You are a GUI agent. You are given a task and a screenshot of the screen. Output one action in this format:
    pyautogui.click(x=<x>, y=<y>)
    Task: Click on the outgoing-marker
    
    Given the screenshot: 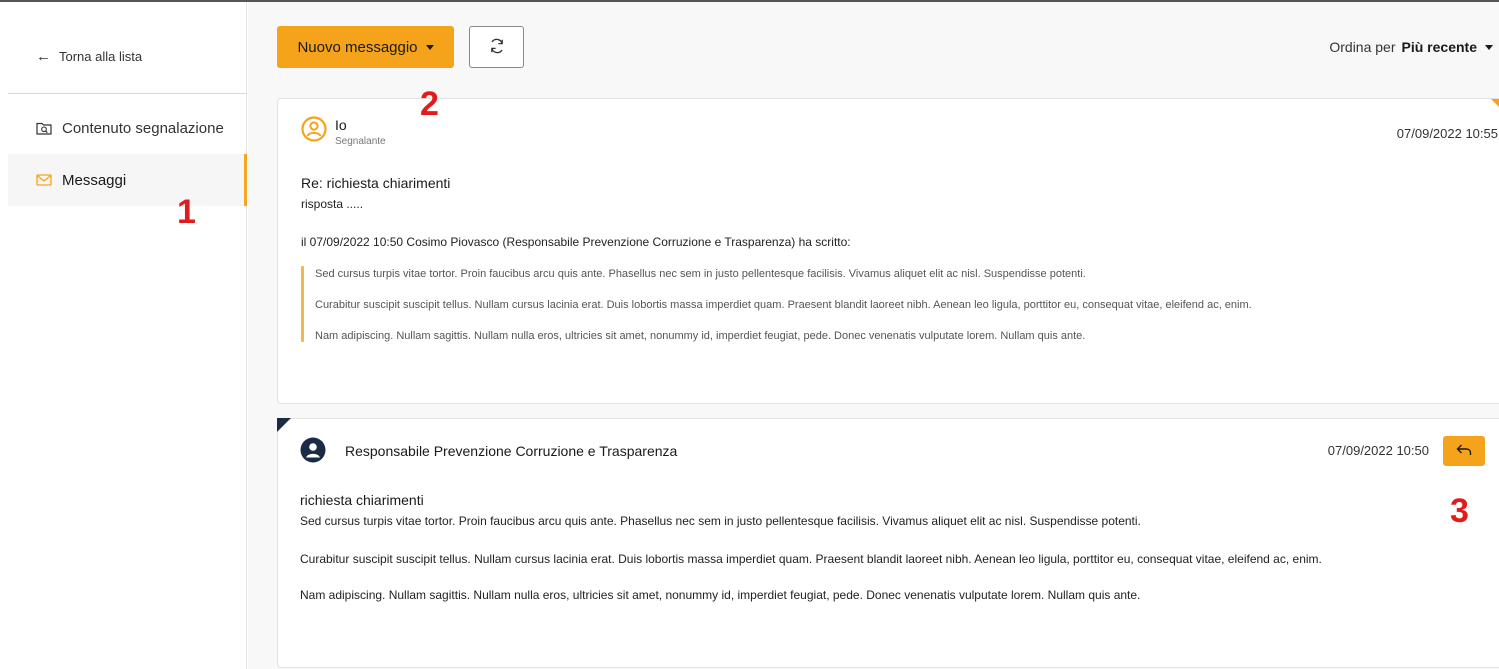 What is the action you would take?
    pyautogui.click(x=284, y=425)
    